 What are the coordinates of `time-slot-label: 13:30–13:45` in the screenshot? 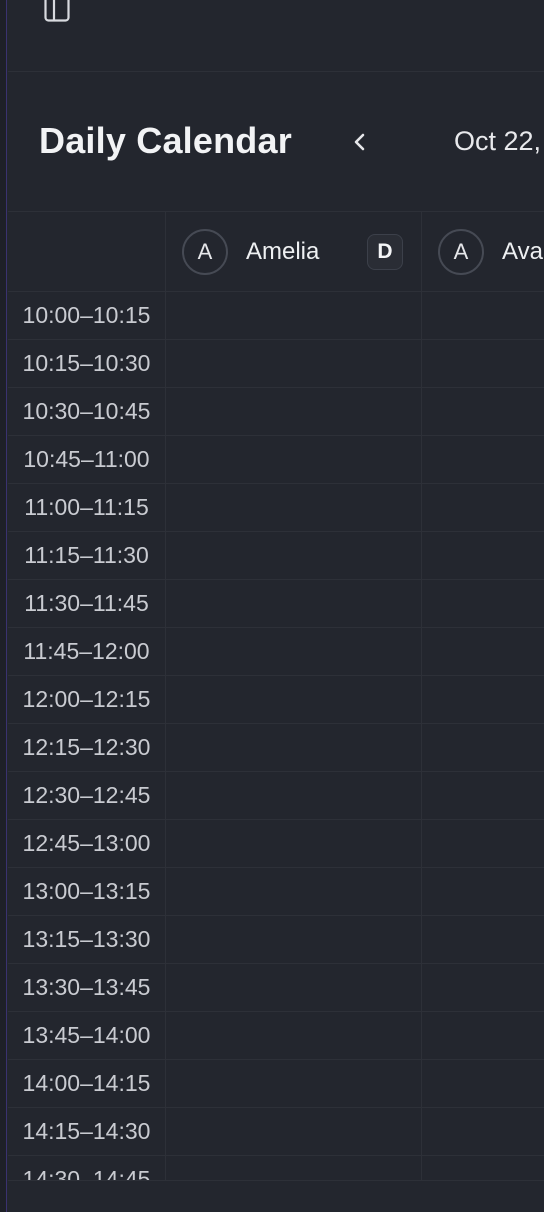 It's located at (87, 987).